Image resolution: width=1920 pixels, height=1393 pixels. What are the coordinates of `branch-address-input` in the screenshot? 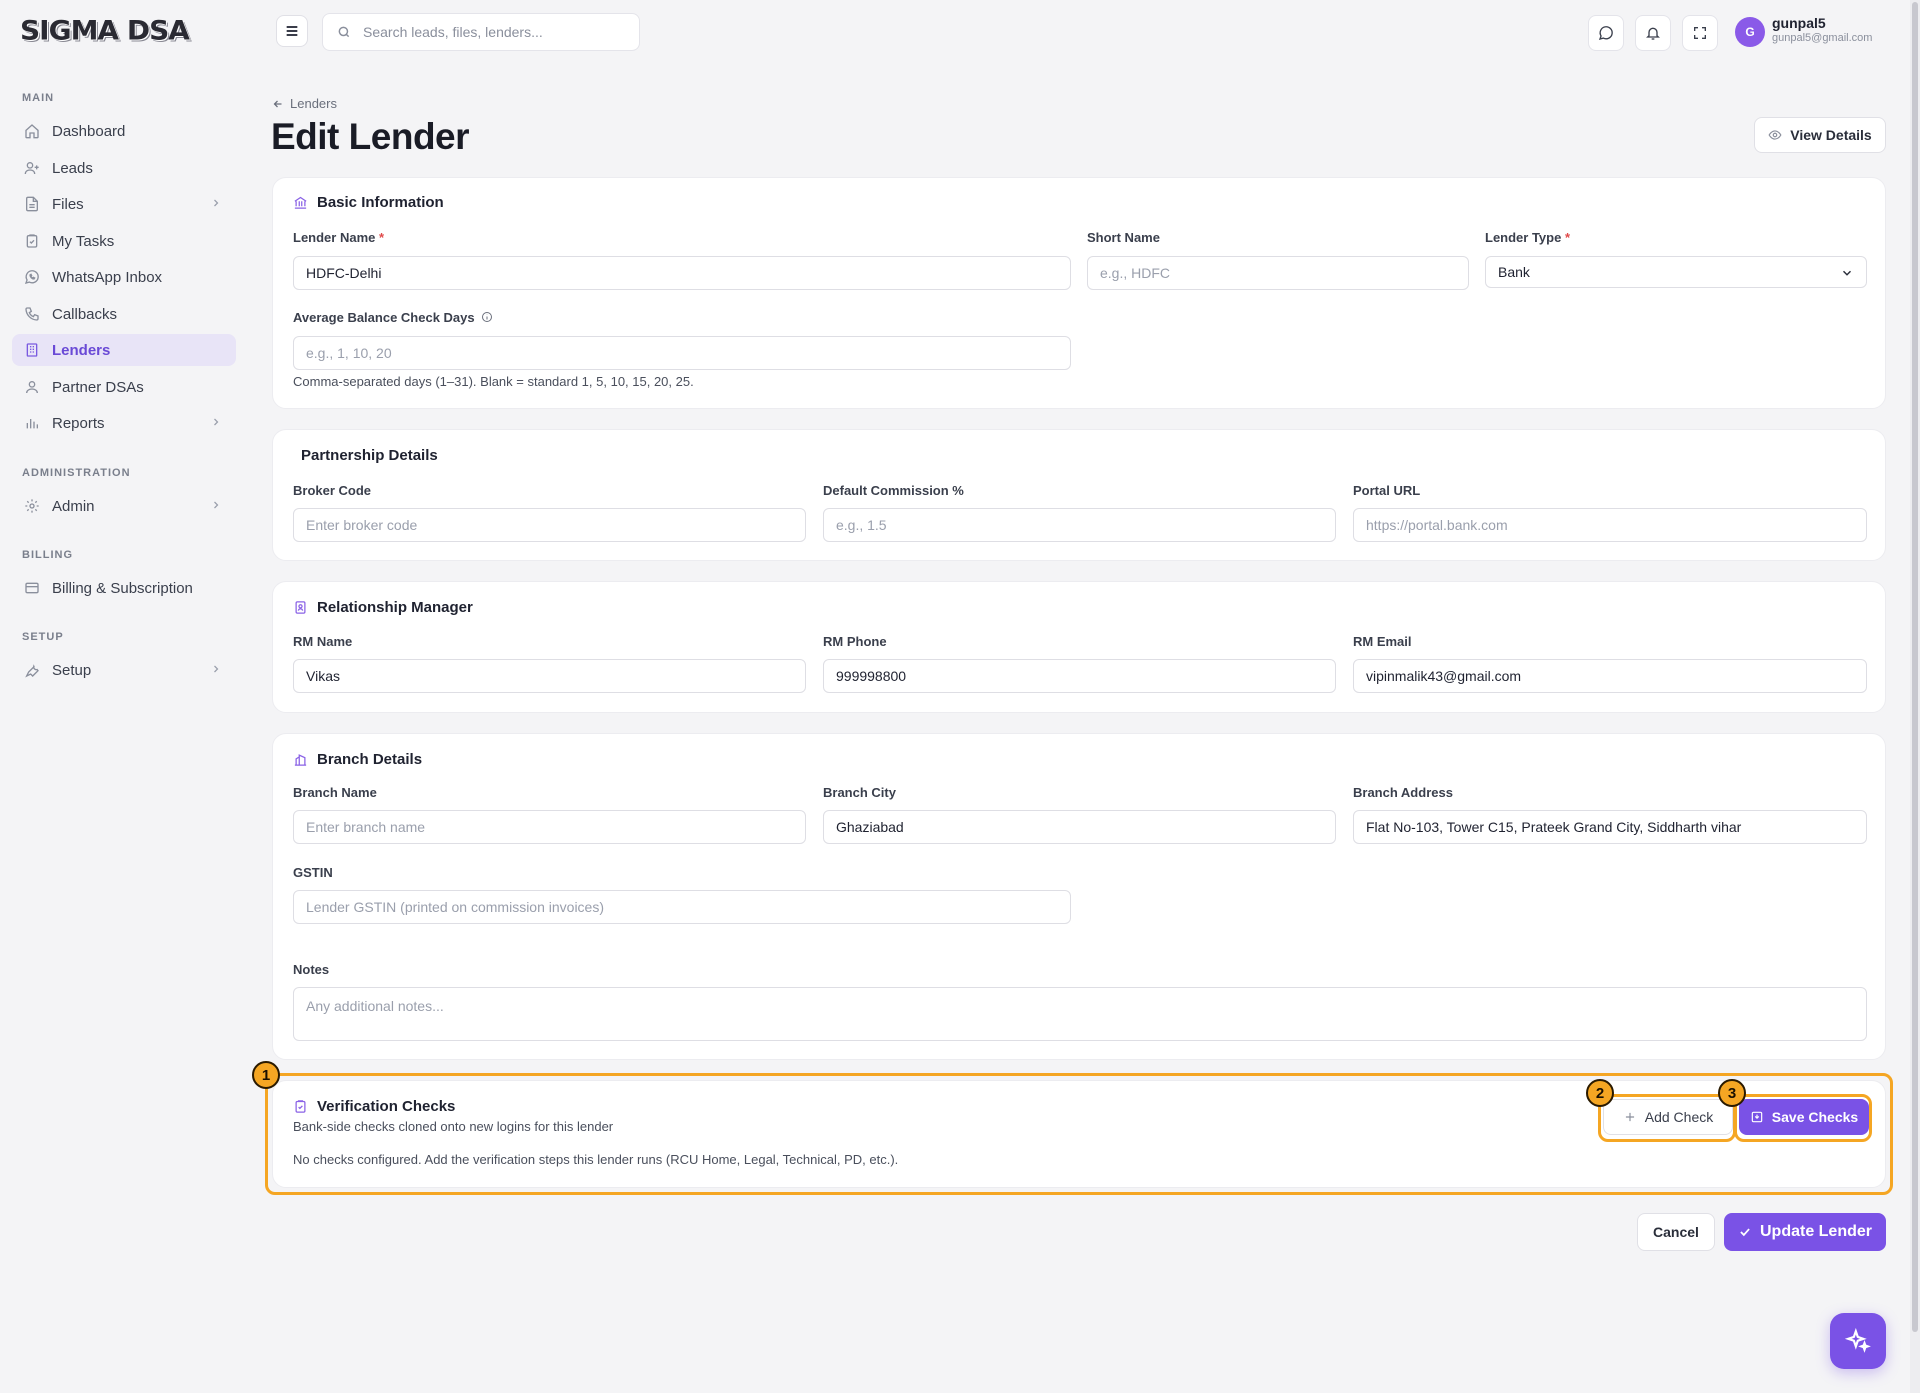 It's located at (1610, 827).